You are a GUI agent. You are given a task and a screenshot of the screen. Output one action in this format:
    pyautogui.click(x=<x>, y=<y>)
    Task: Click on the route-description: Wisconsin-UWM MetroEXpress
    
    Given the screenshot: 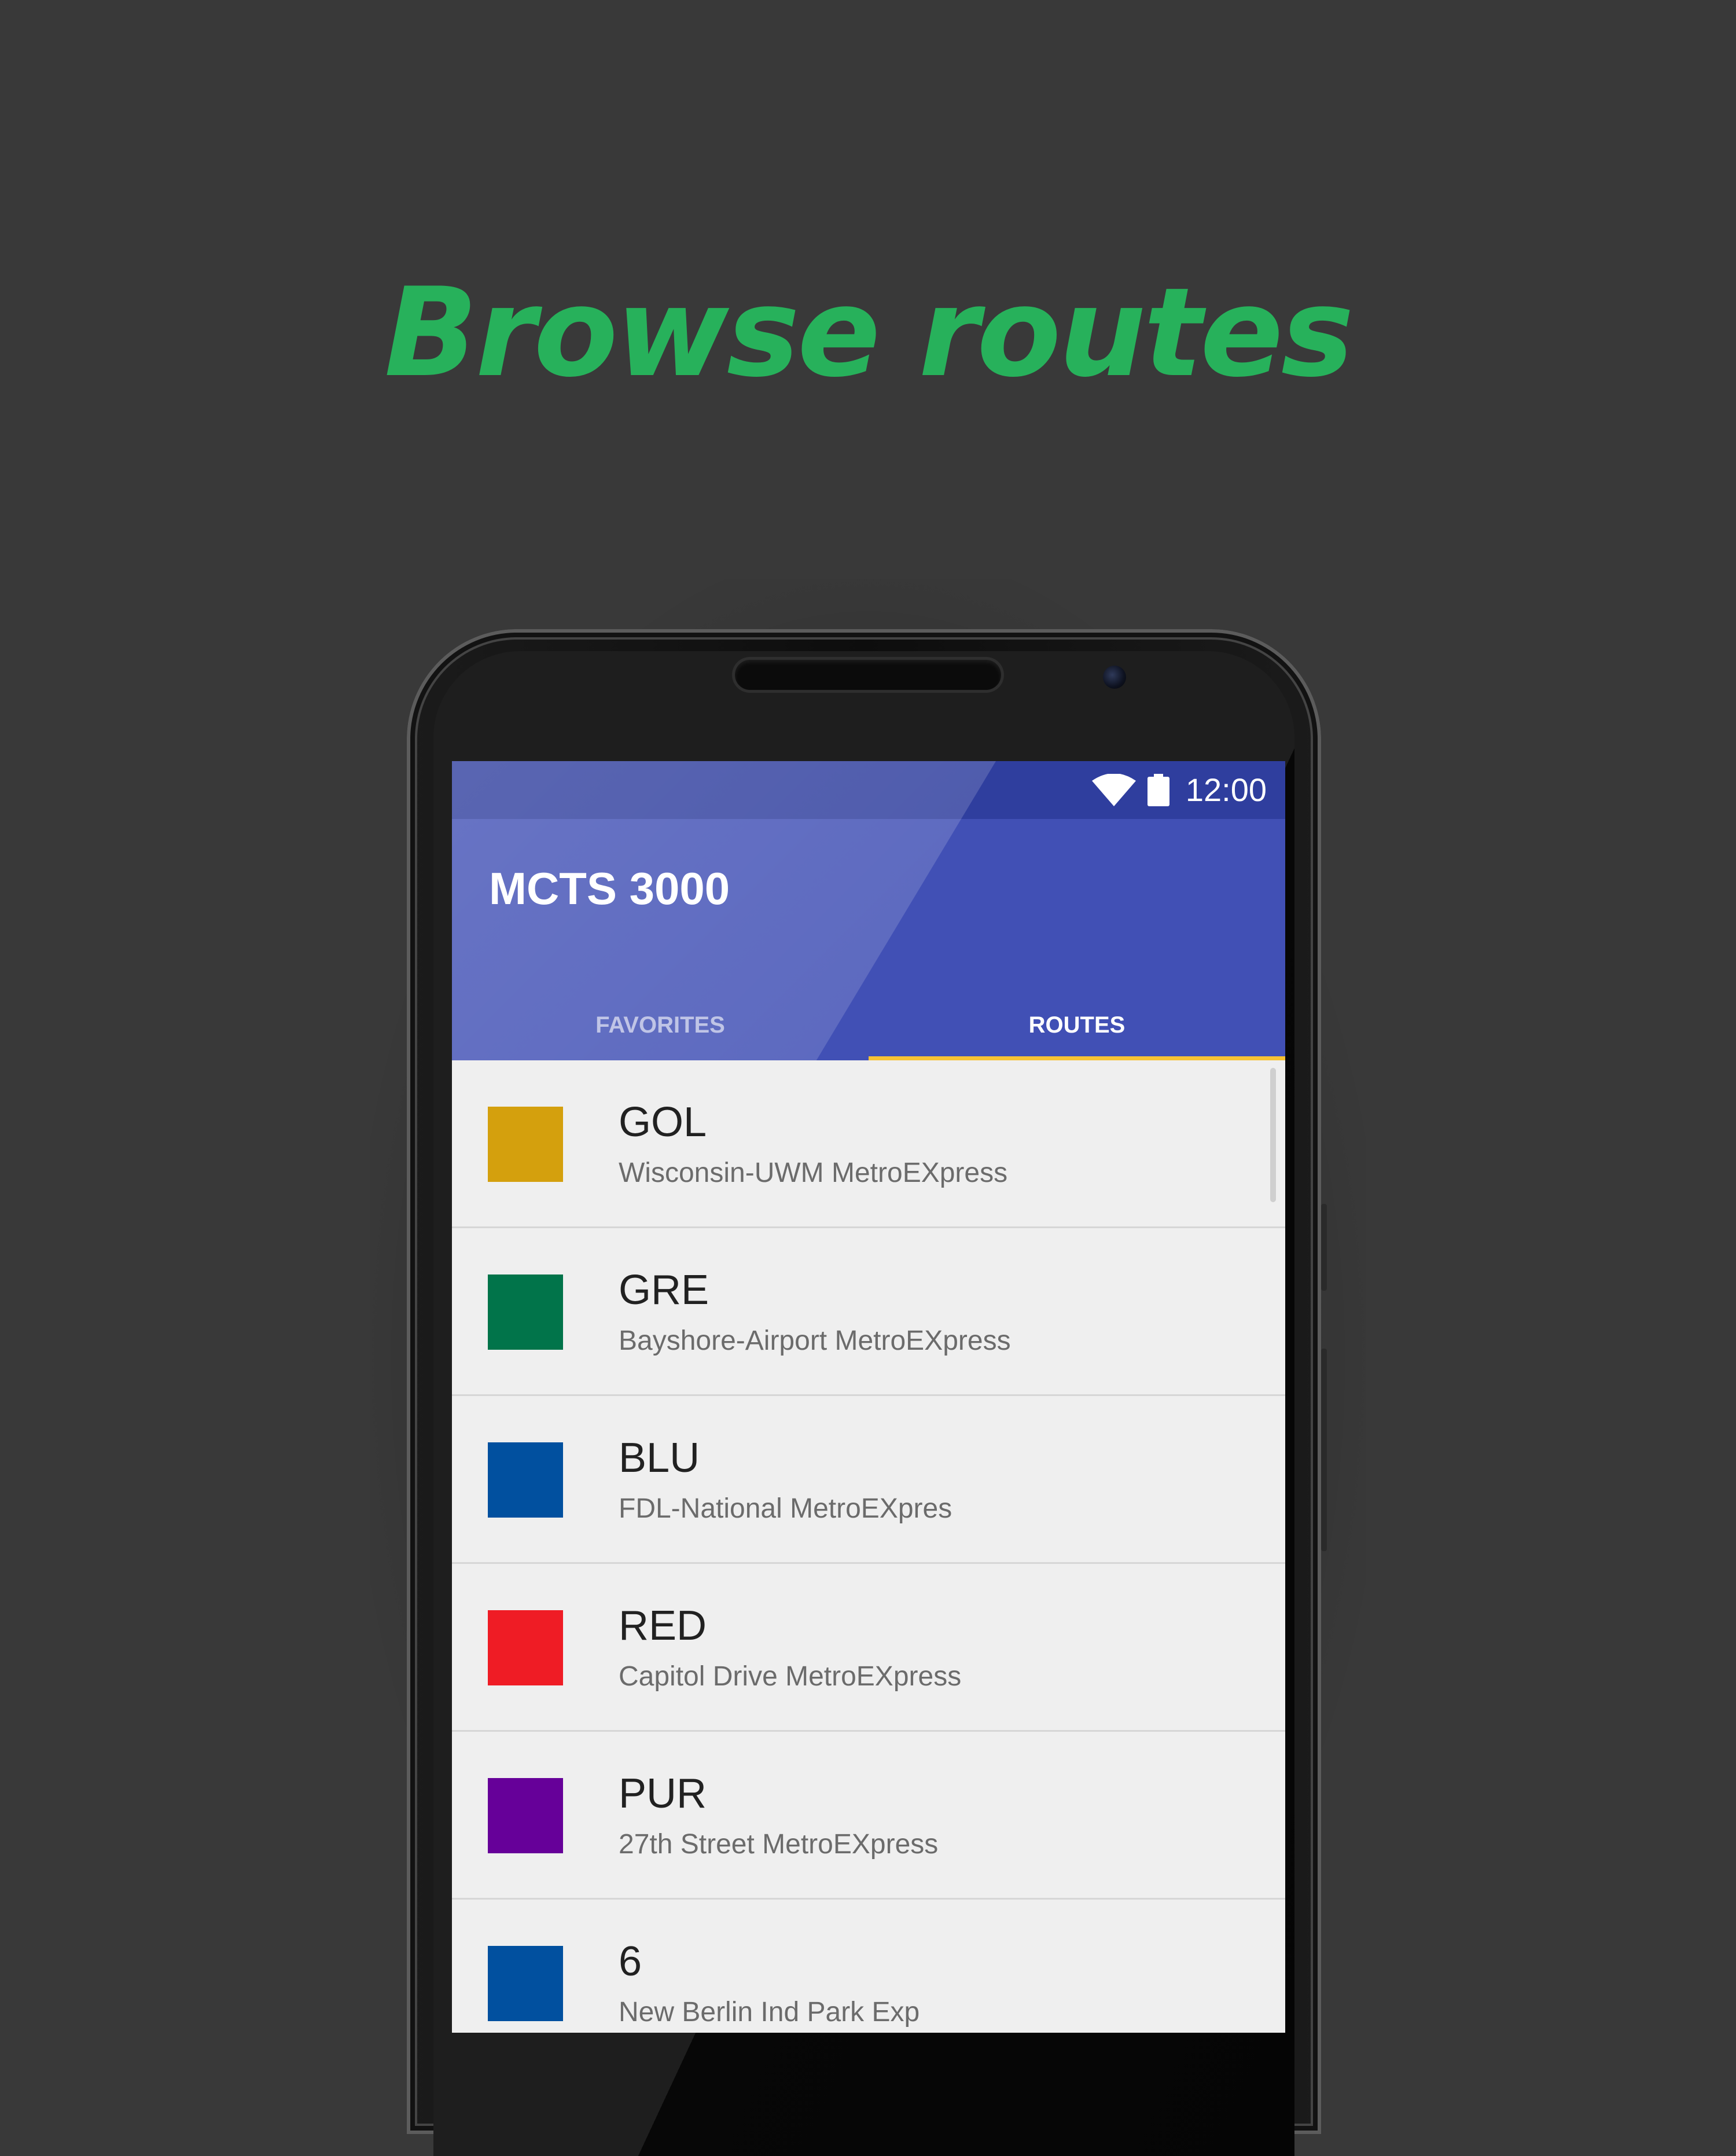 What is the action you would take?
    pyautogui.click(x=813, y=1173)
    